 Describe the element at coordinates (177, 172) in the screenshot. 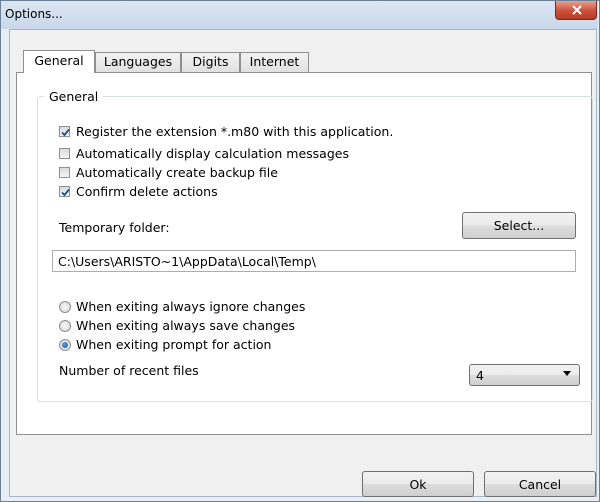

I see `checkbox-label: Automatically create backup file` at that location.